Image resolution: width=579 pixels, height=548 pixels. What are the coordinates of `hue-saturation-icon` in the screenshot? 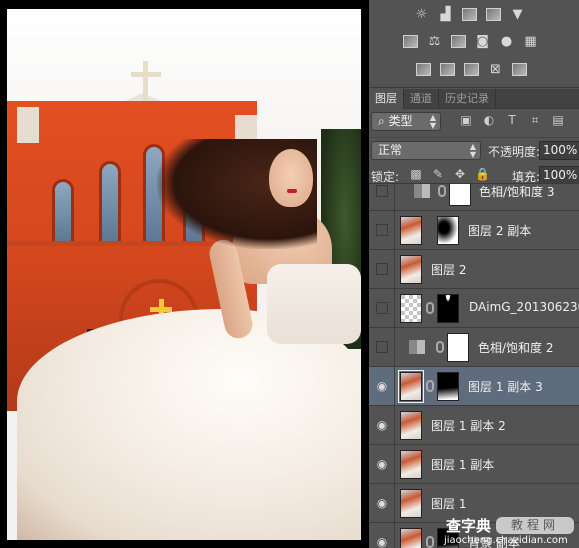 It's located at (410, 41).